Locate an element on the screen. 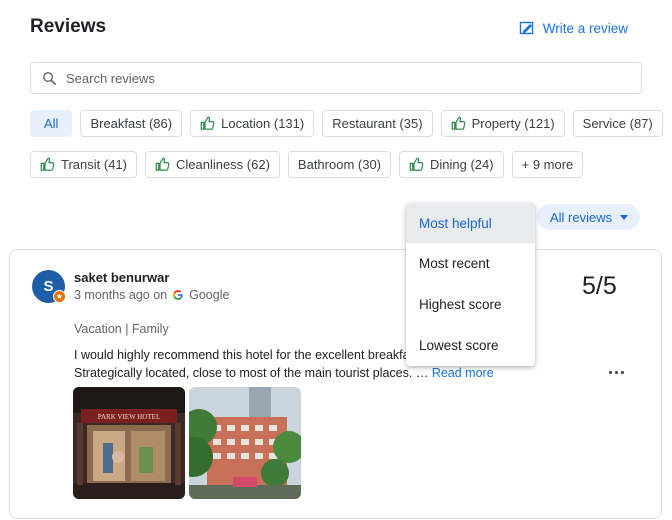 This screenshot has width=672, height=520. review-photo-exterior is located at coordinates (245, 443).